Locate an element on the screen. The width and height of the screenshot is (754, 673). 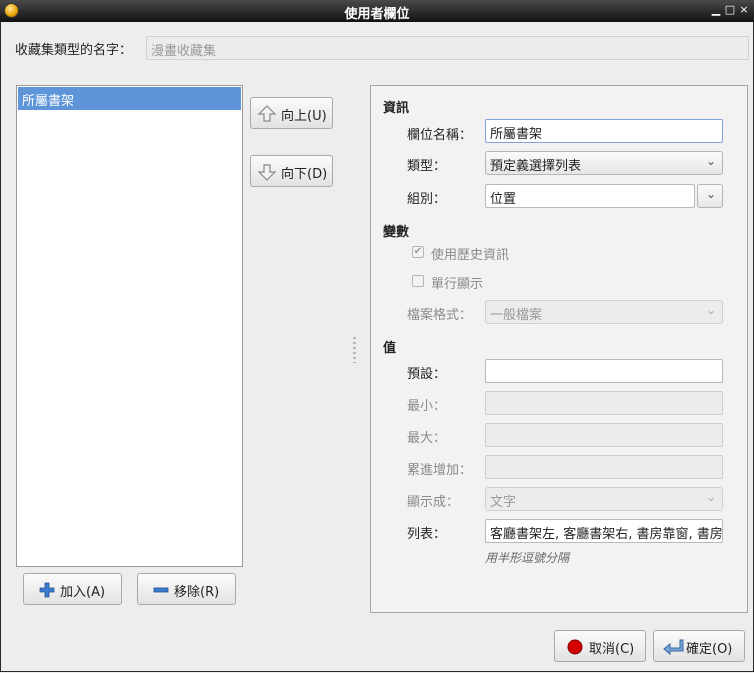
cancel-button: 取消(C) is located at coordinates (600, 646).